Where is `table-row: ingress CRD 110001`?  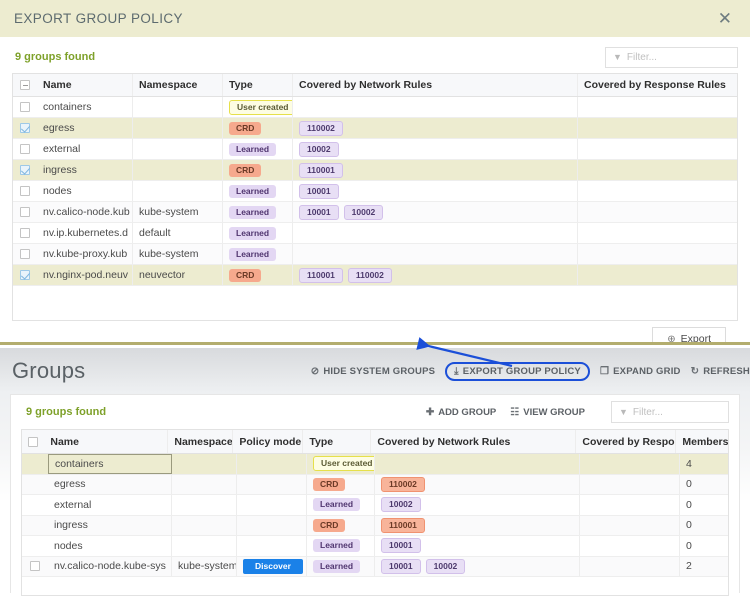
table-row: ingress CRD 110001 is located at coordinates (375, 170).